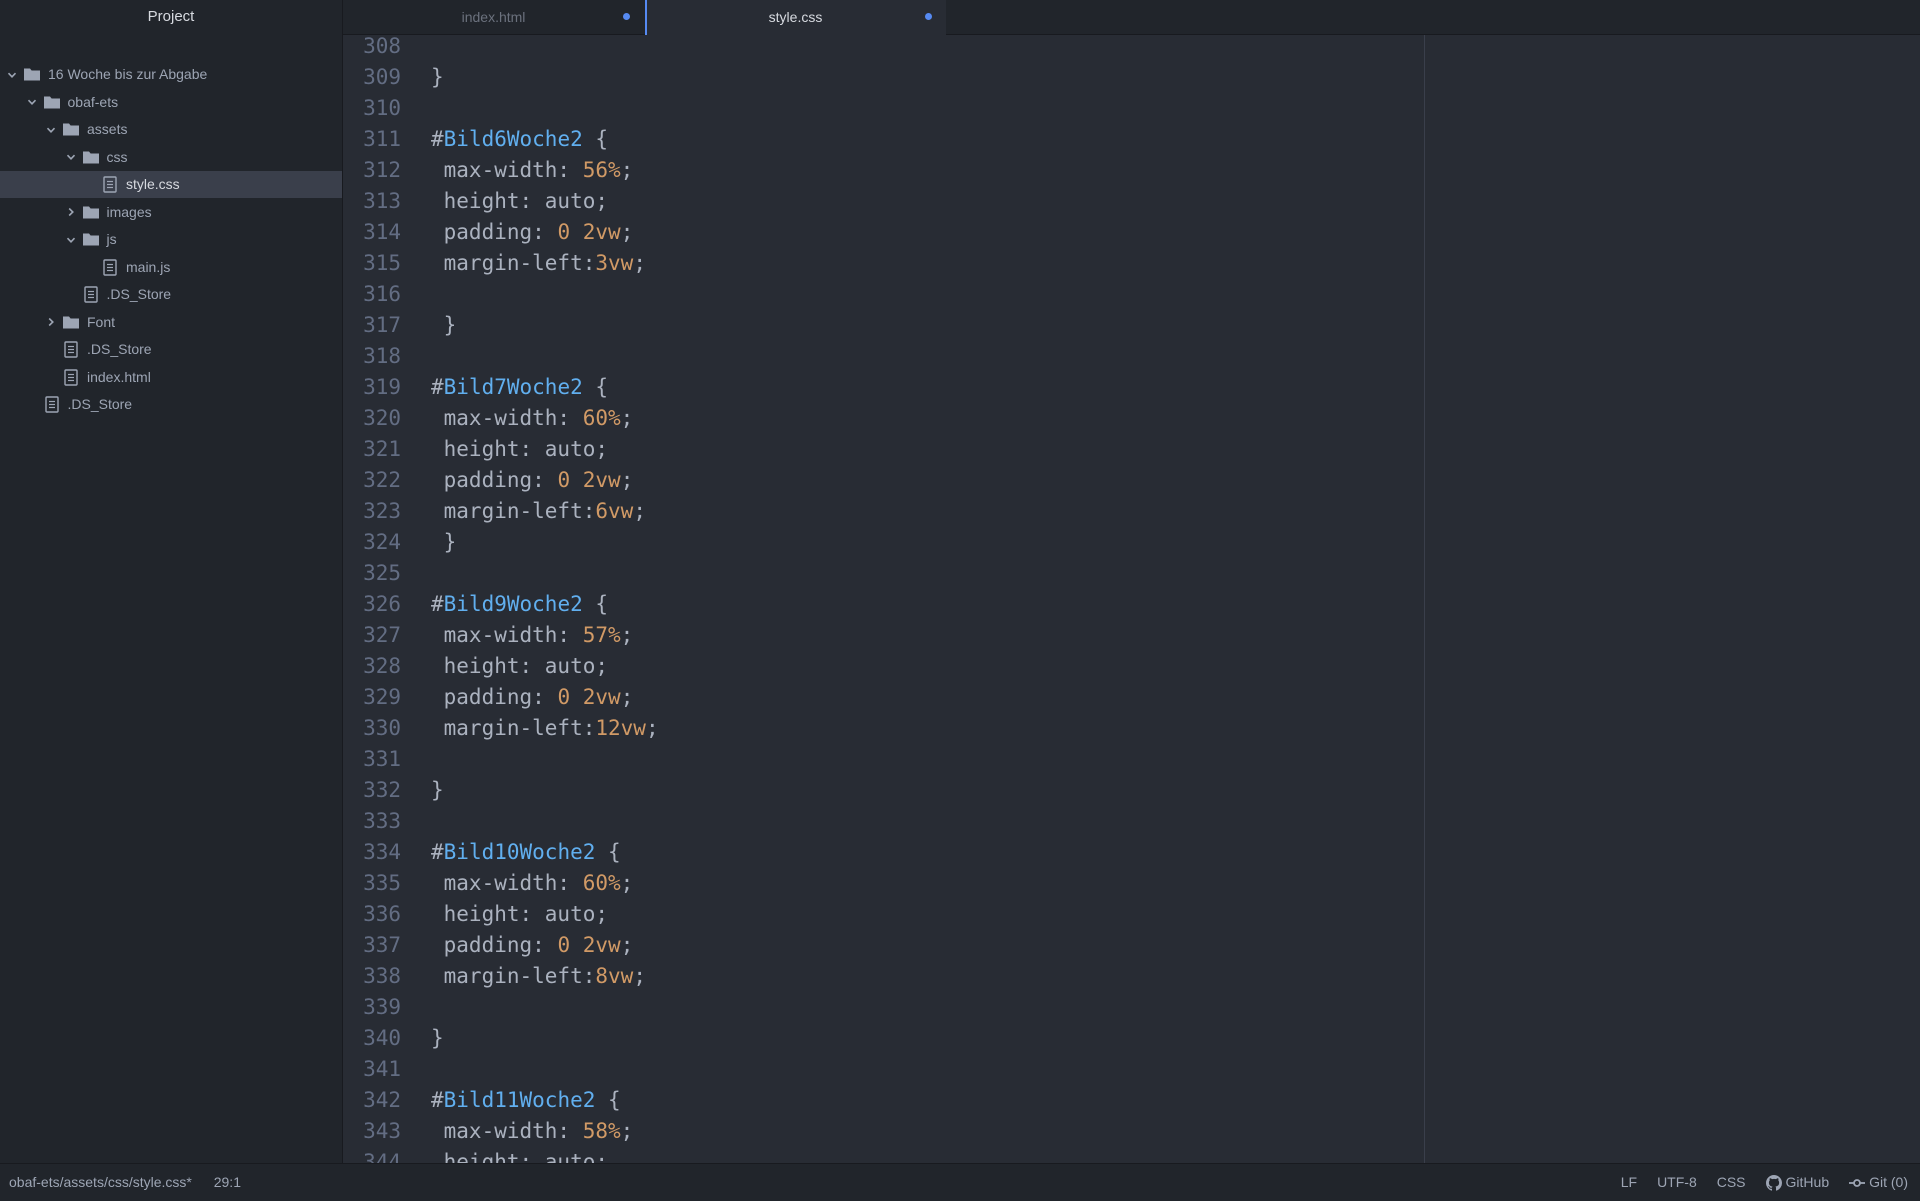 This screenshot has height=1201, width=1920. What do you see at coordinates (614, 976) in the screenshot?
I see `code-token: 8vw` at bounding box center [614, 976].